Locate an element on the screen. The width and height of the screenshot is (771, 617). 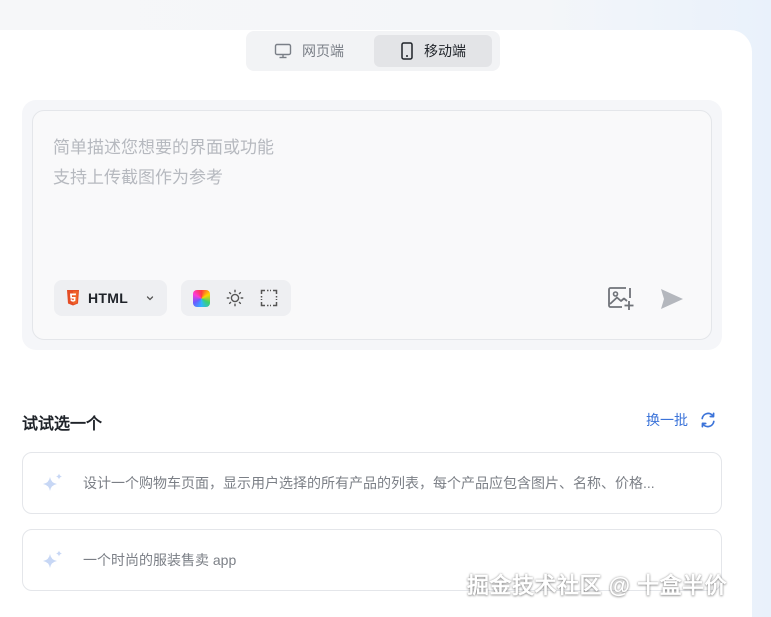
refresh-button: 换一批 is located at coordinates (681, 420).